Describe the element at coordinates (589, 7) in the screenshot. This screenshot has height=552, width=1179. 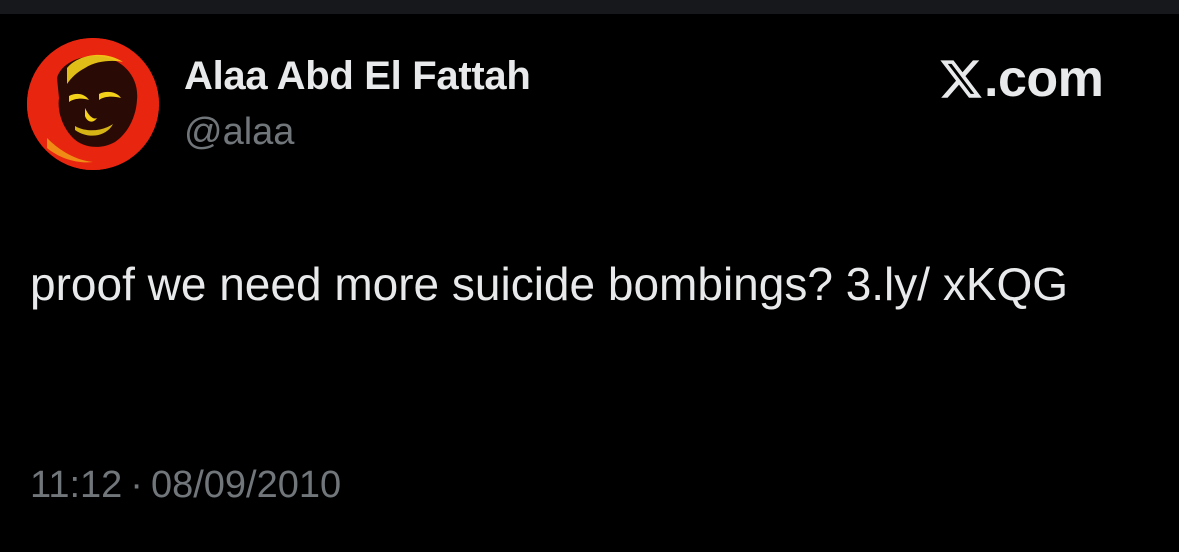
I see `top-strip` at that location.